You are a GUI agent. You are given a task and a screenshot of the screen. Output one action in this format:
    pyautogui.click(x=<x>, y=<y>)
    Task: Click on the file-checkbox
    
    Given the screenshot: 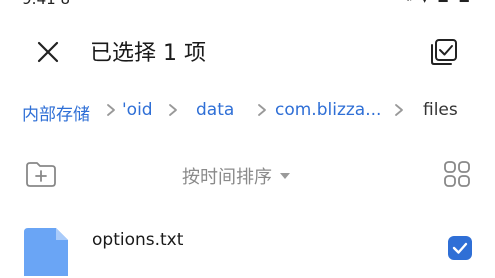 What is the action you would take?
    pyautogui.click(x=460, y=248)
    